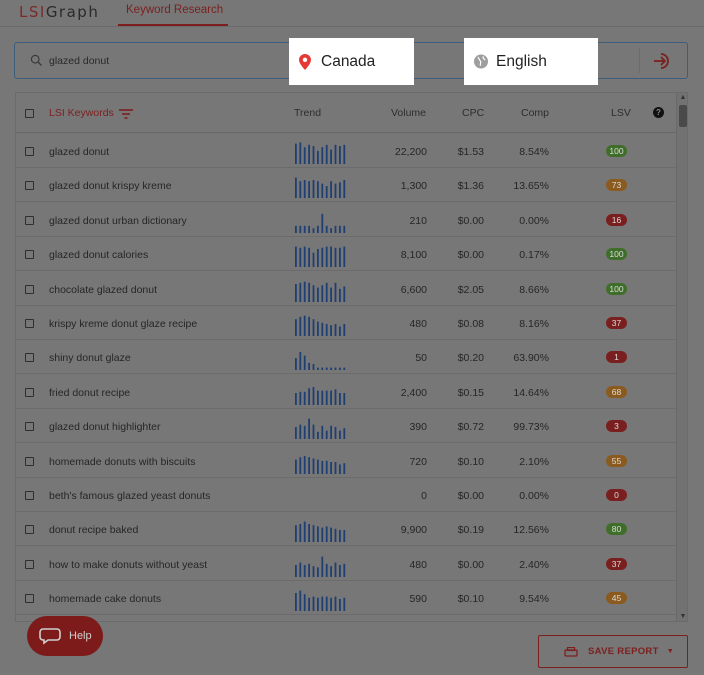 The image size is (704, 675). Describe the element at coordinates (658, 112) in the screenshot. I see `help-icon: ?` at that location.